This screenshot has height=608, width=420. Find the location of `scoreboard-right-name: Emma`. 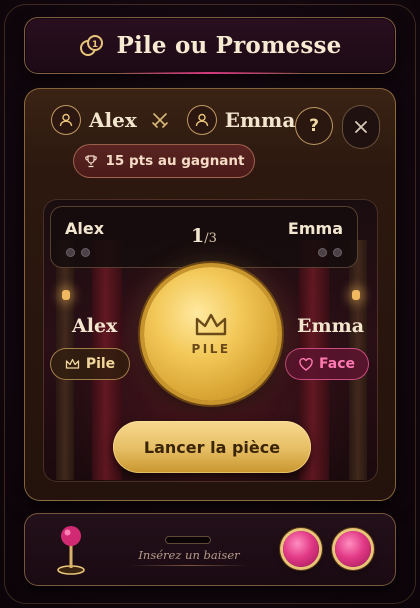

scoreboard-right-name: Emma is located at coordinates (315, 228).